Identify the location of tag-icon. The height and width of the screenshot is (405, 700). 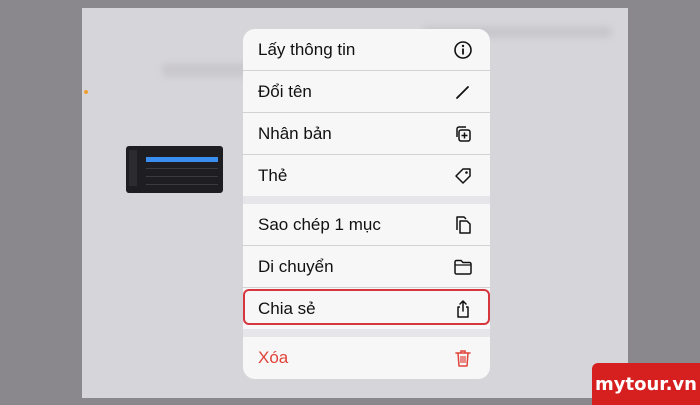
(463, 176).